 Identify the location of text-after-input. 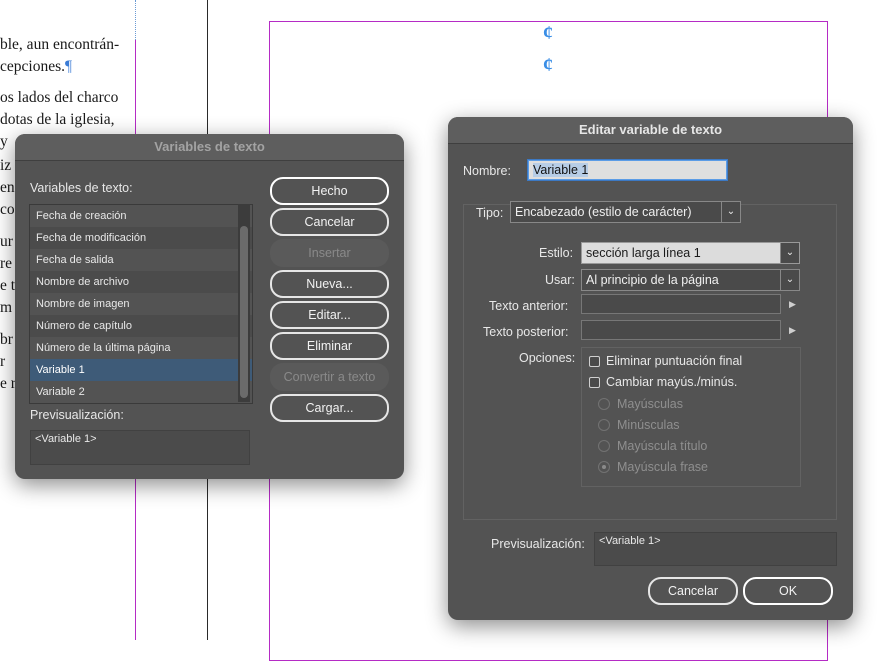
(681, 330).